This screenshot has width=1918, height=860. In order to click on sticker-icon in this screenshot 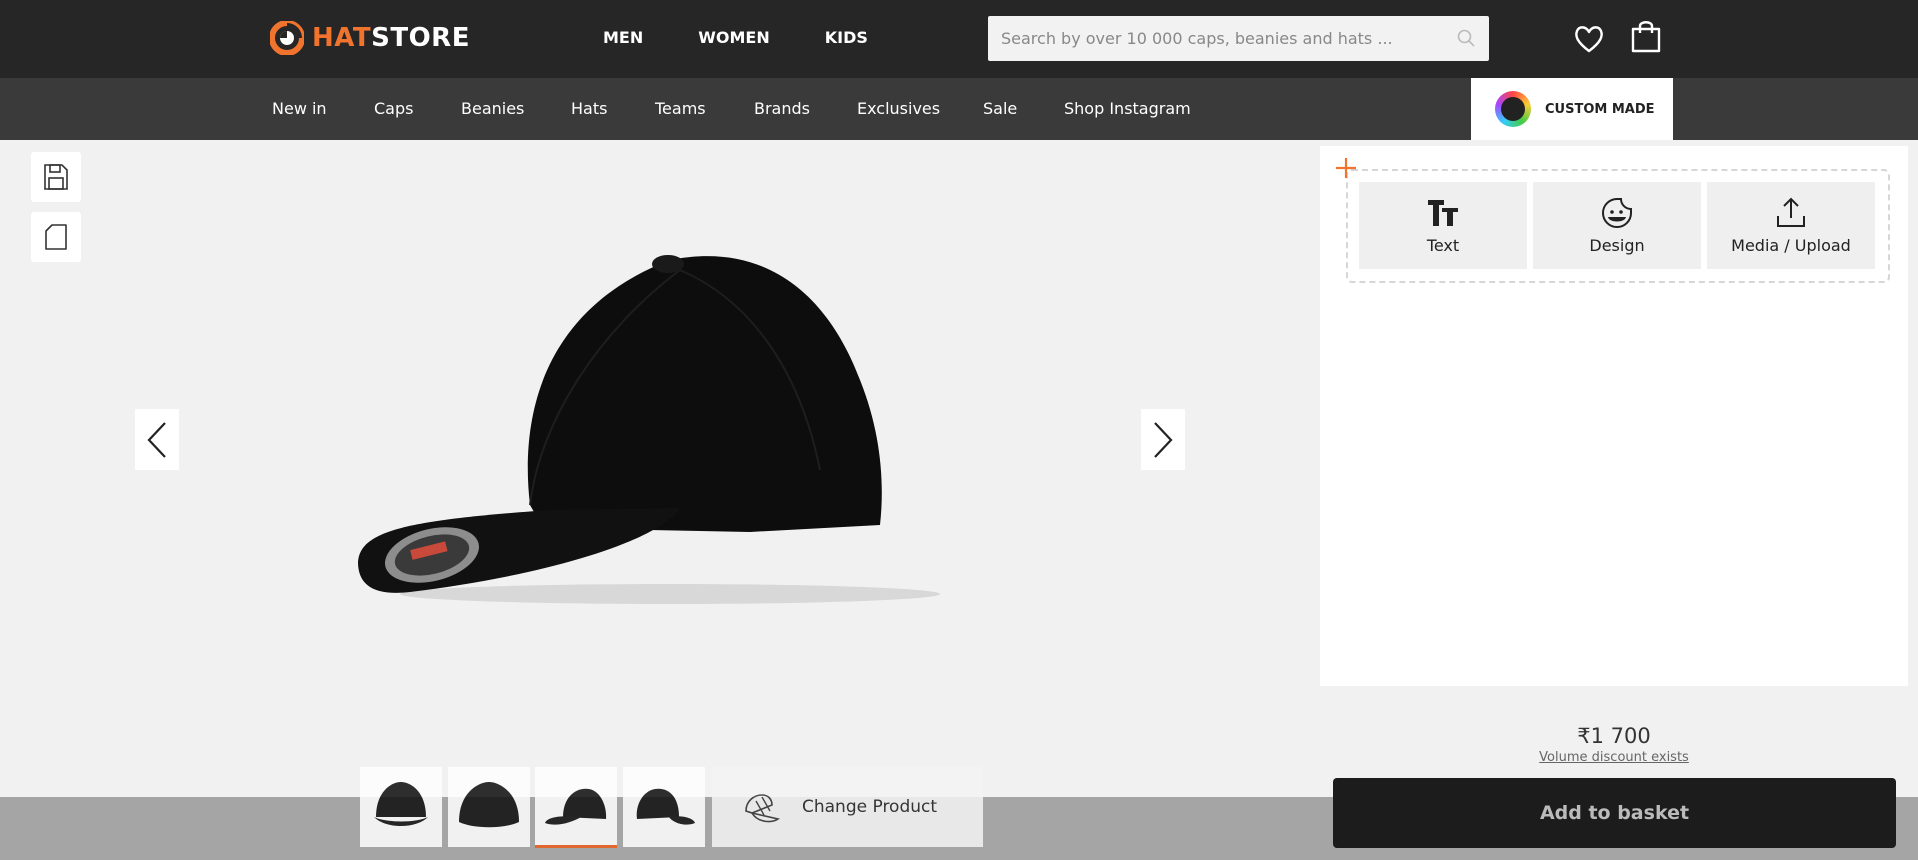, I will do `click(1617, 213)`.